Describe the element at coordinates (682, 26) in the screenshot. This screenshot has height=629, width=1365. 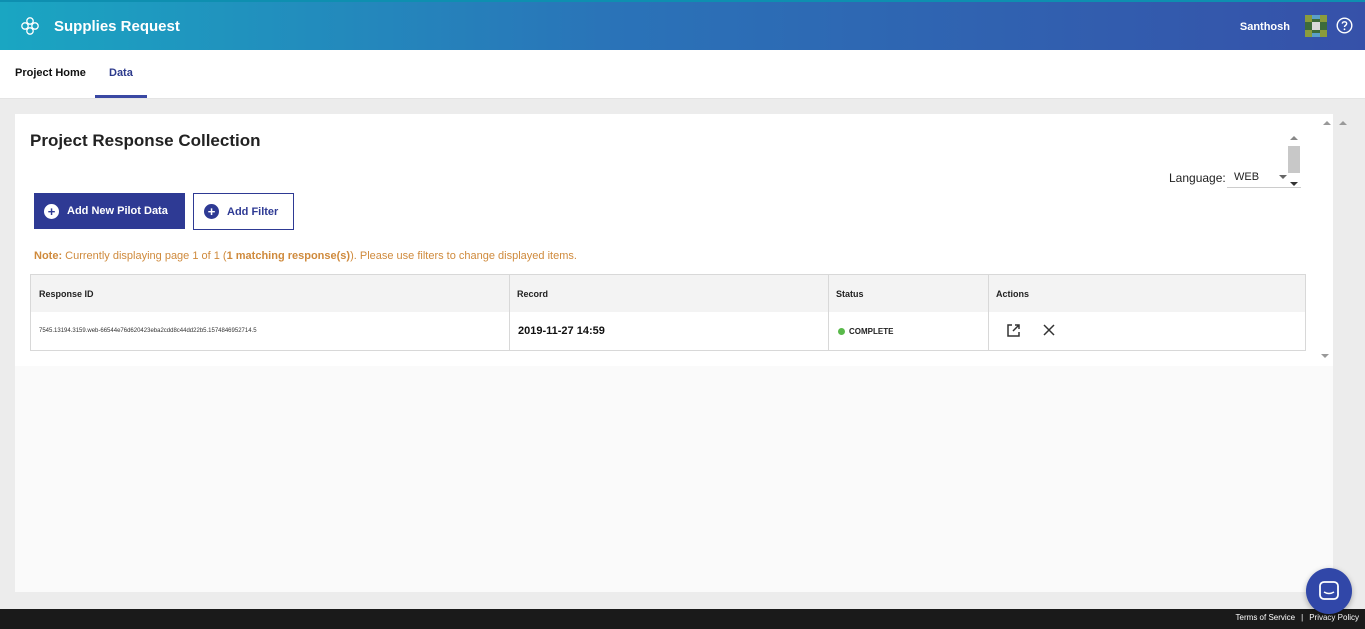
I see `app-header: Supplies Request Santhosh` at that location.